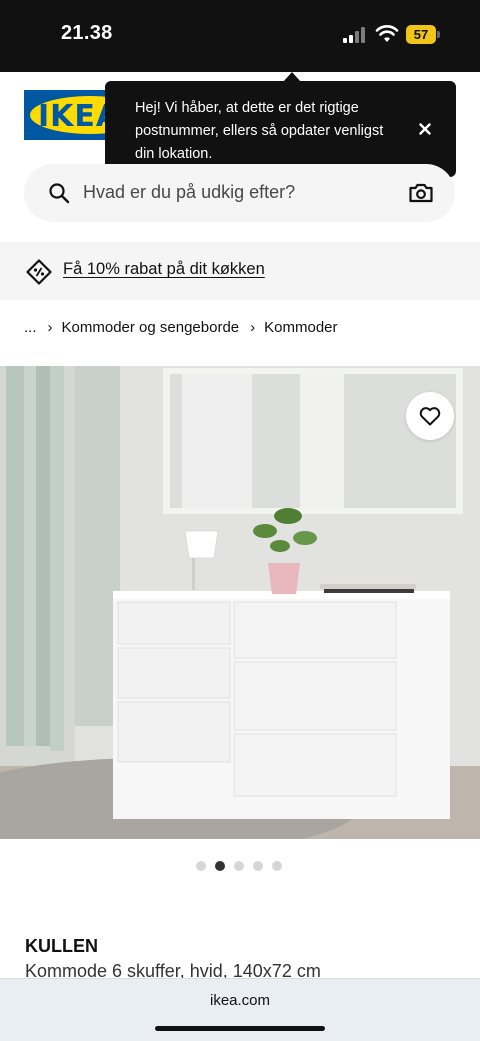 The image size is (480, 1041). What do you see at coordinates (189, 192) in the screenshot?
I see `search-placeholder: Hvad er du på udkig efter?` at bounding box center [189, 192].